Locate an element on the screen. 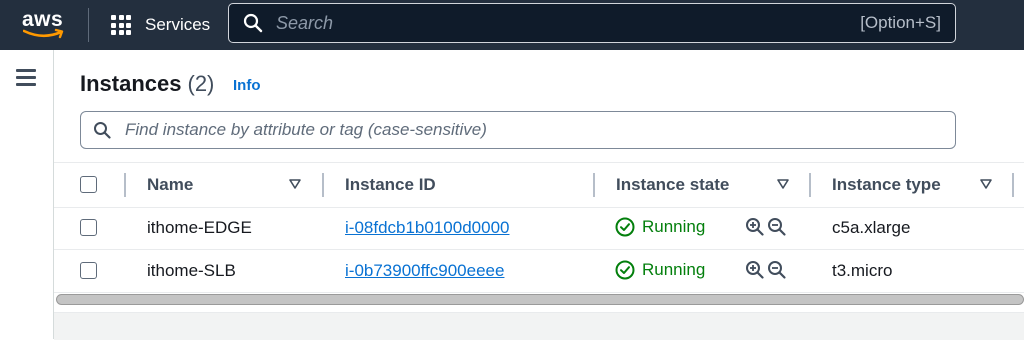  instance-type: t3.micro is located at coordinates (862, 270).